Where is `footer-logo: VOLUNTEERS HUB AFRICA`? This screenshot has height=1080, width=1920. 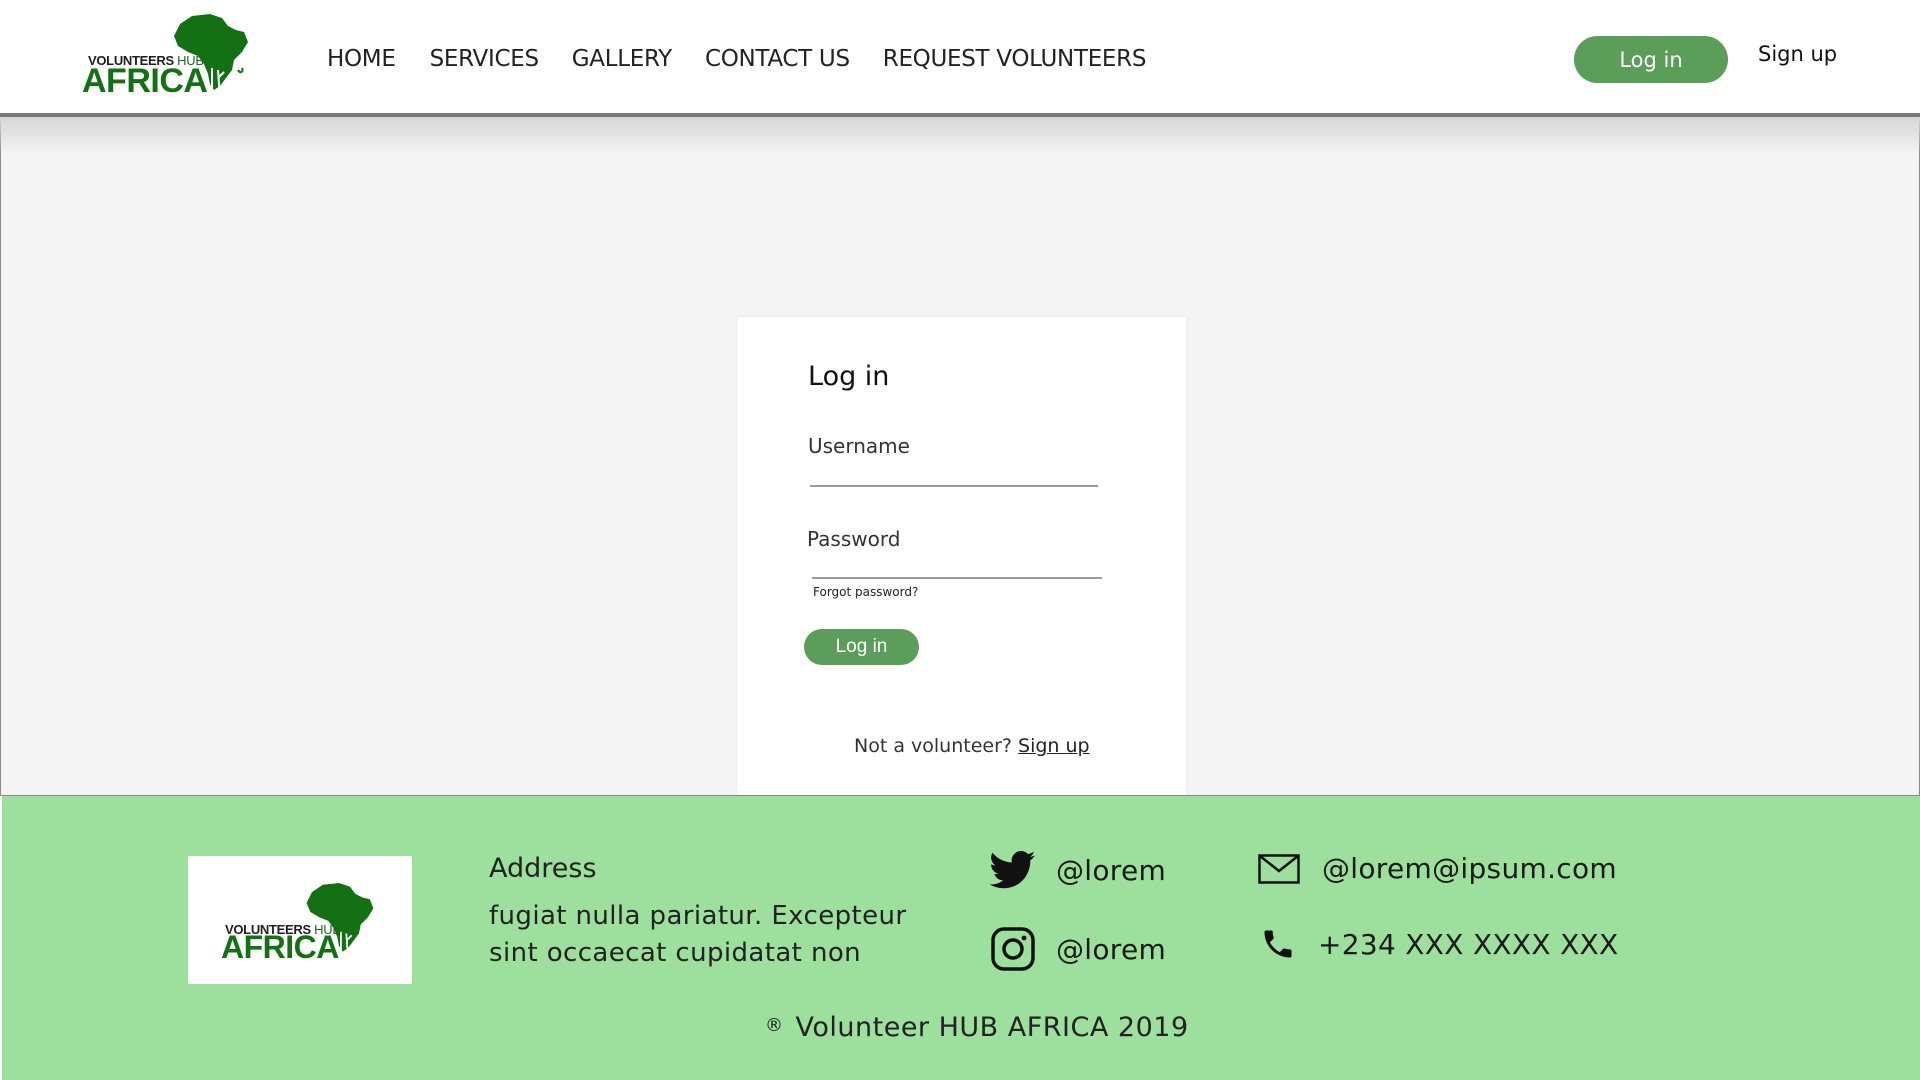 footer-logo: VOLUNTEERS HUB AFRICA is located at coordinates (300, 920).